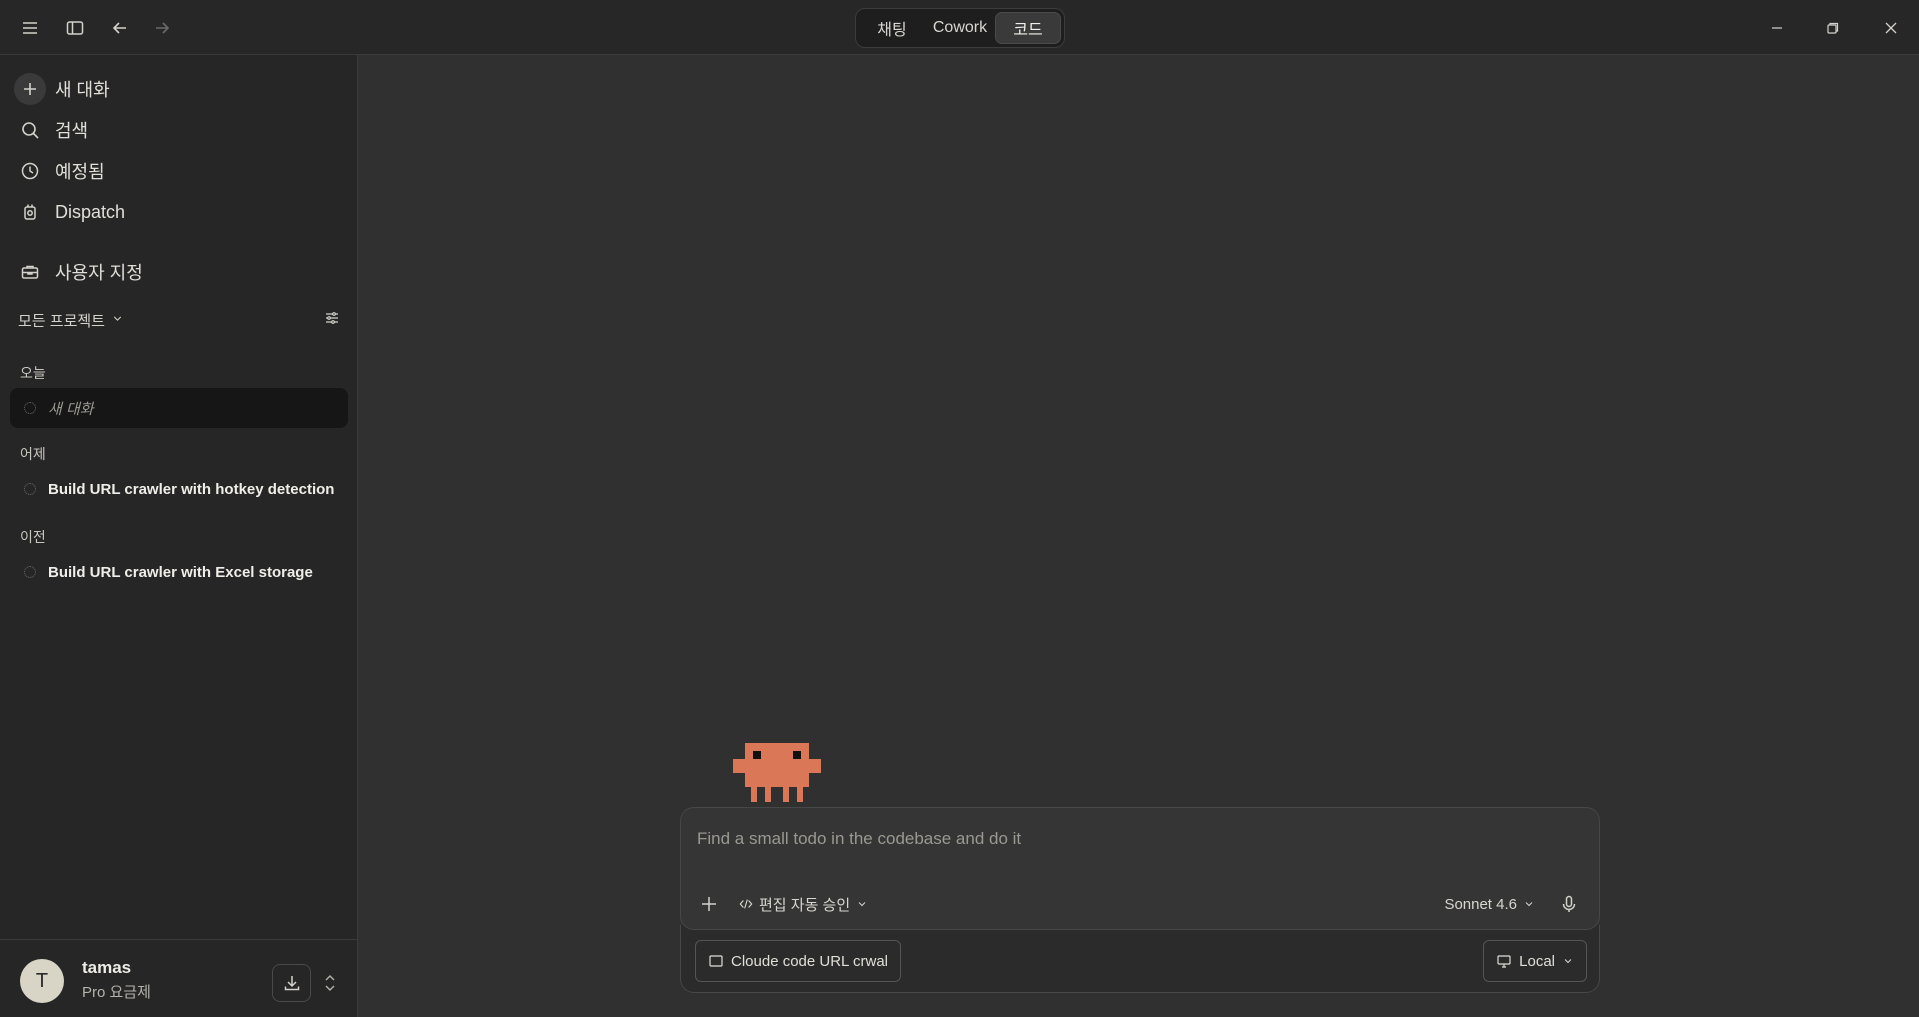 This screenshot has width=1919, height=1017. Describe the element at coordinates (179, 171) in the screenshot. I see `scheduled-button: 예정됨` at that location.